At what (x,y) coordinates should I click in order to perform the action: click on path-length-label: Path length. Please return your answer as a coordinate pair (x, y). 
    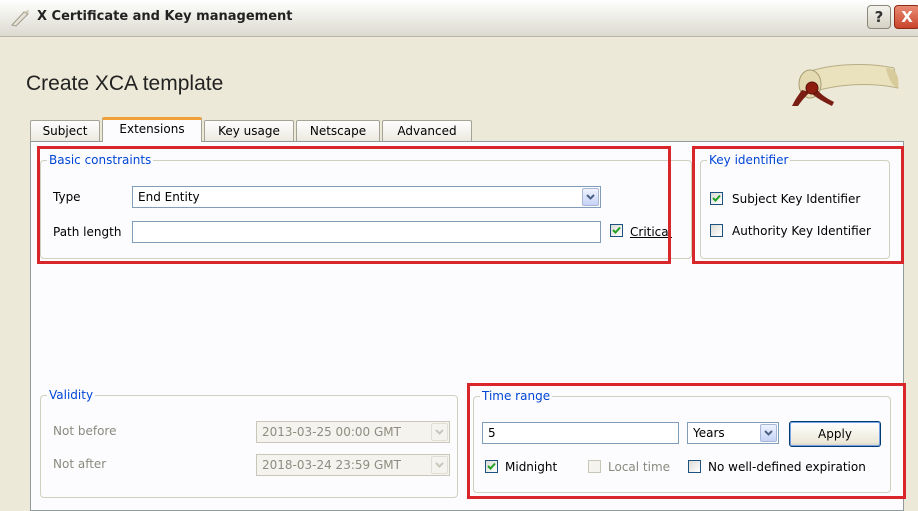
    Looking at the image, I should click on (87, 232).